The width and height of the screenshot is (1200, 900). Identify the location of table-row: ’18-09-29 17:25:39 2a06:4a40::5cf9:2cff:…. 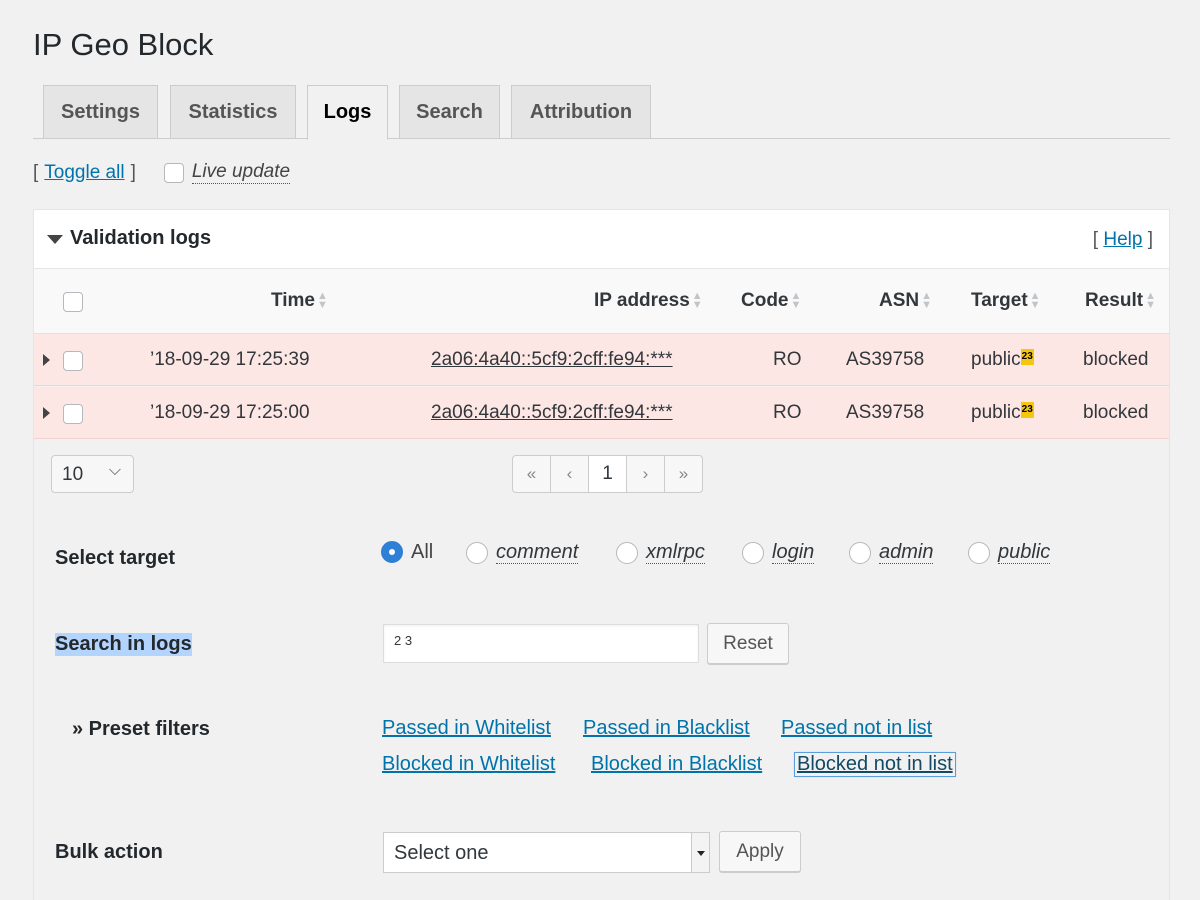
(601, 360).